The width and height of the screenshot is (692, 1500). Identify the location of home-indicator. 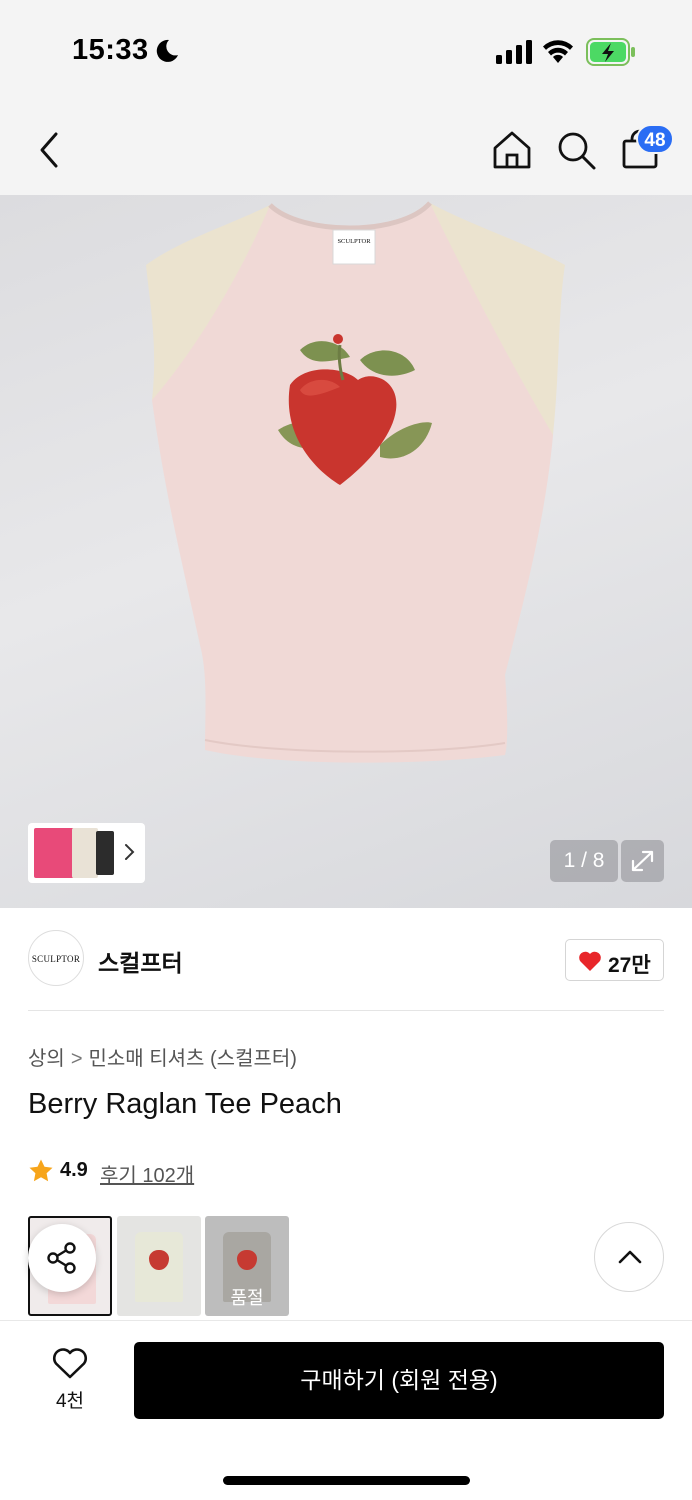
(346, 1480).